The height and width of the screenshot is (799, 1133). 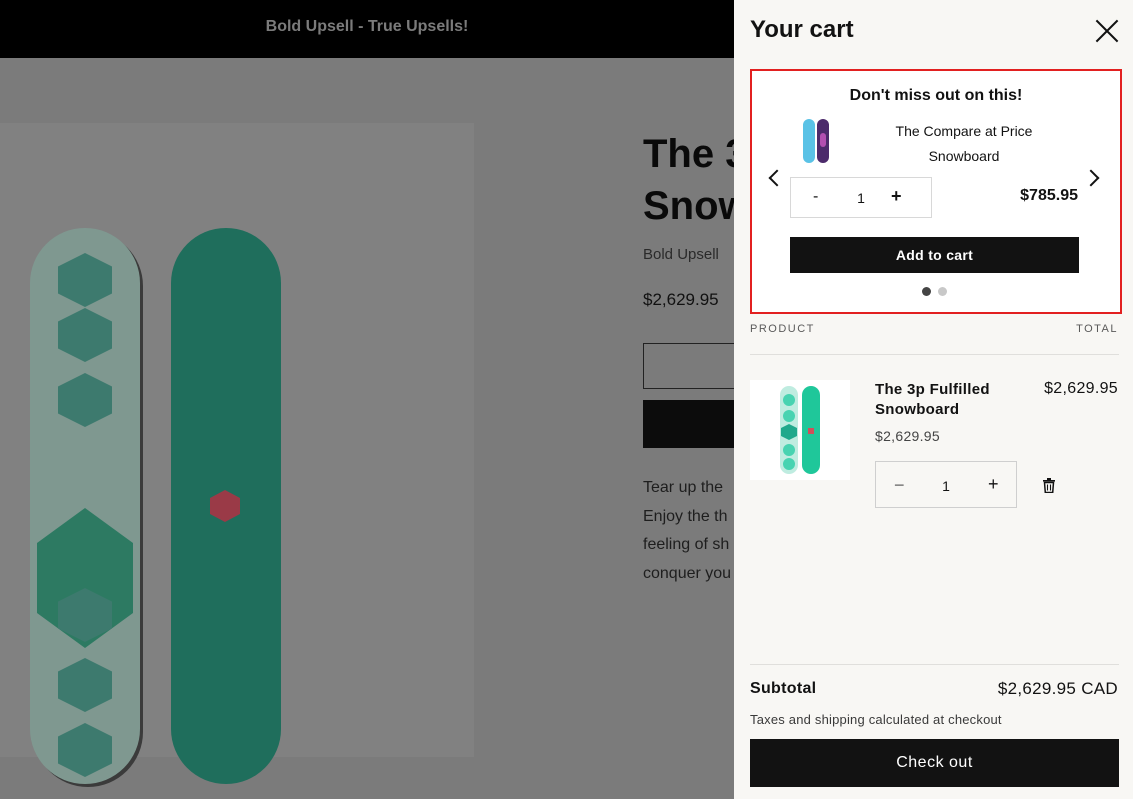 I want to click on decrease-quantity-button: −, so click(x=899, y=485).